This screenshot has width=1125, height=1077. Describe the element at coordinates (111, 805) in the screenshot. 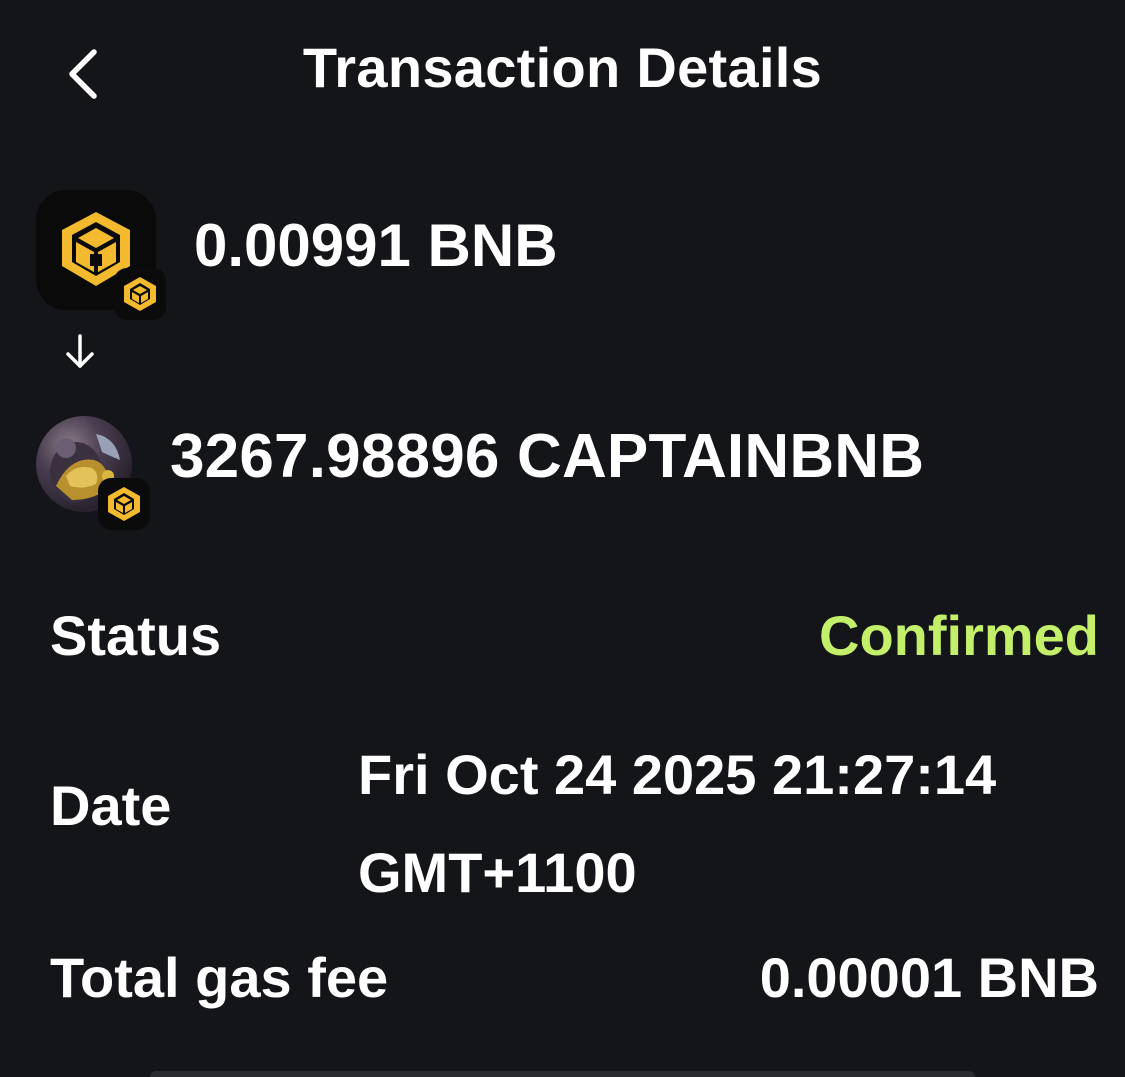

I see `date-label: Date` at that location.